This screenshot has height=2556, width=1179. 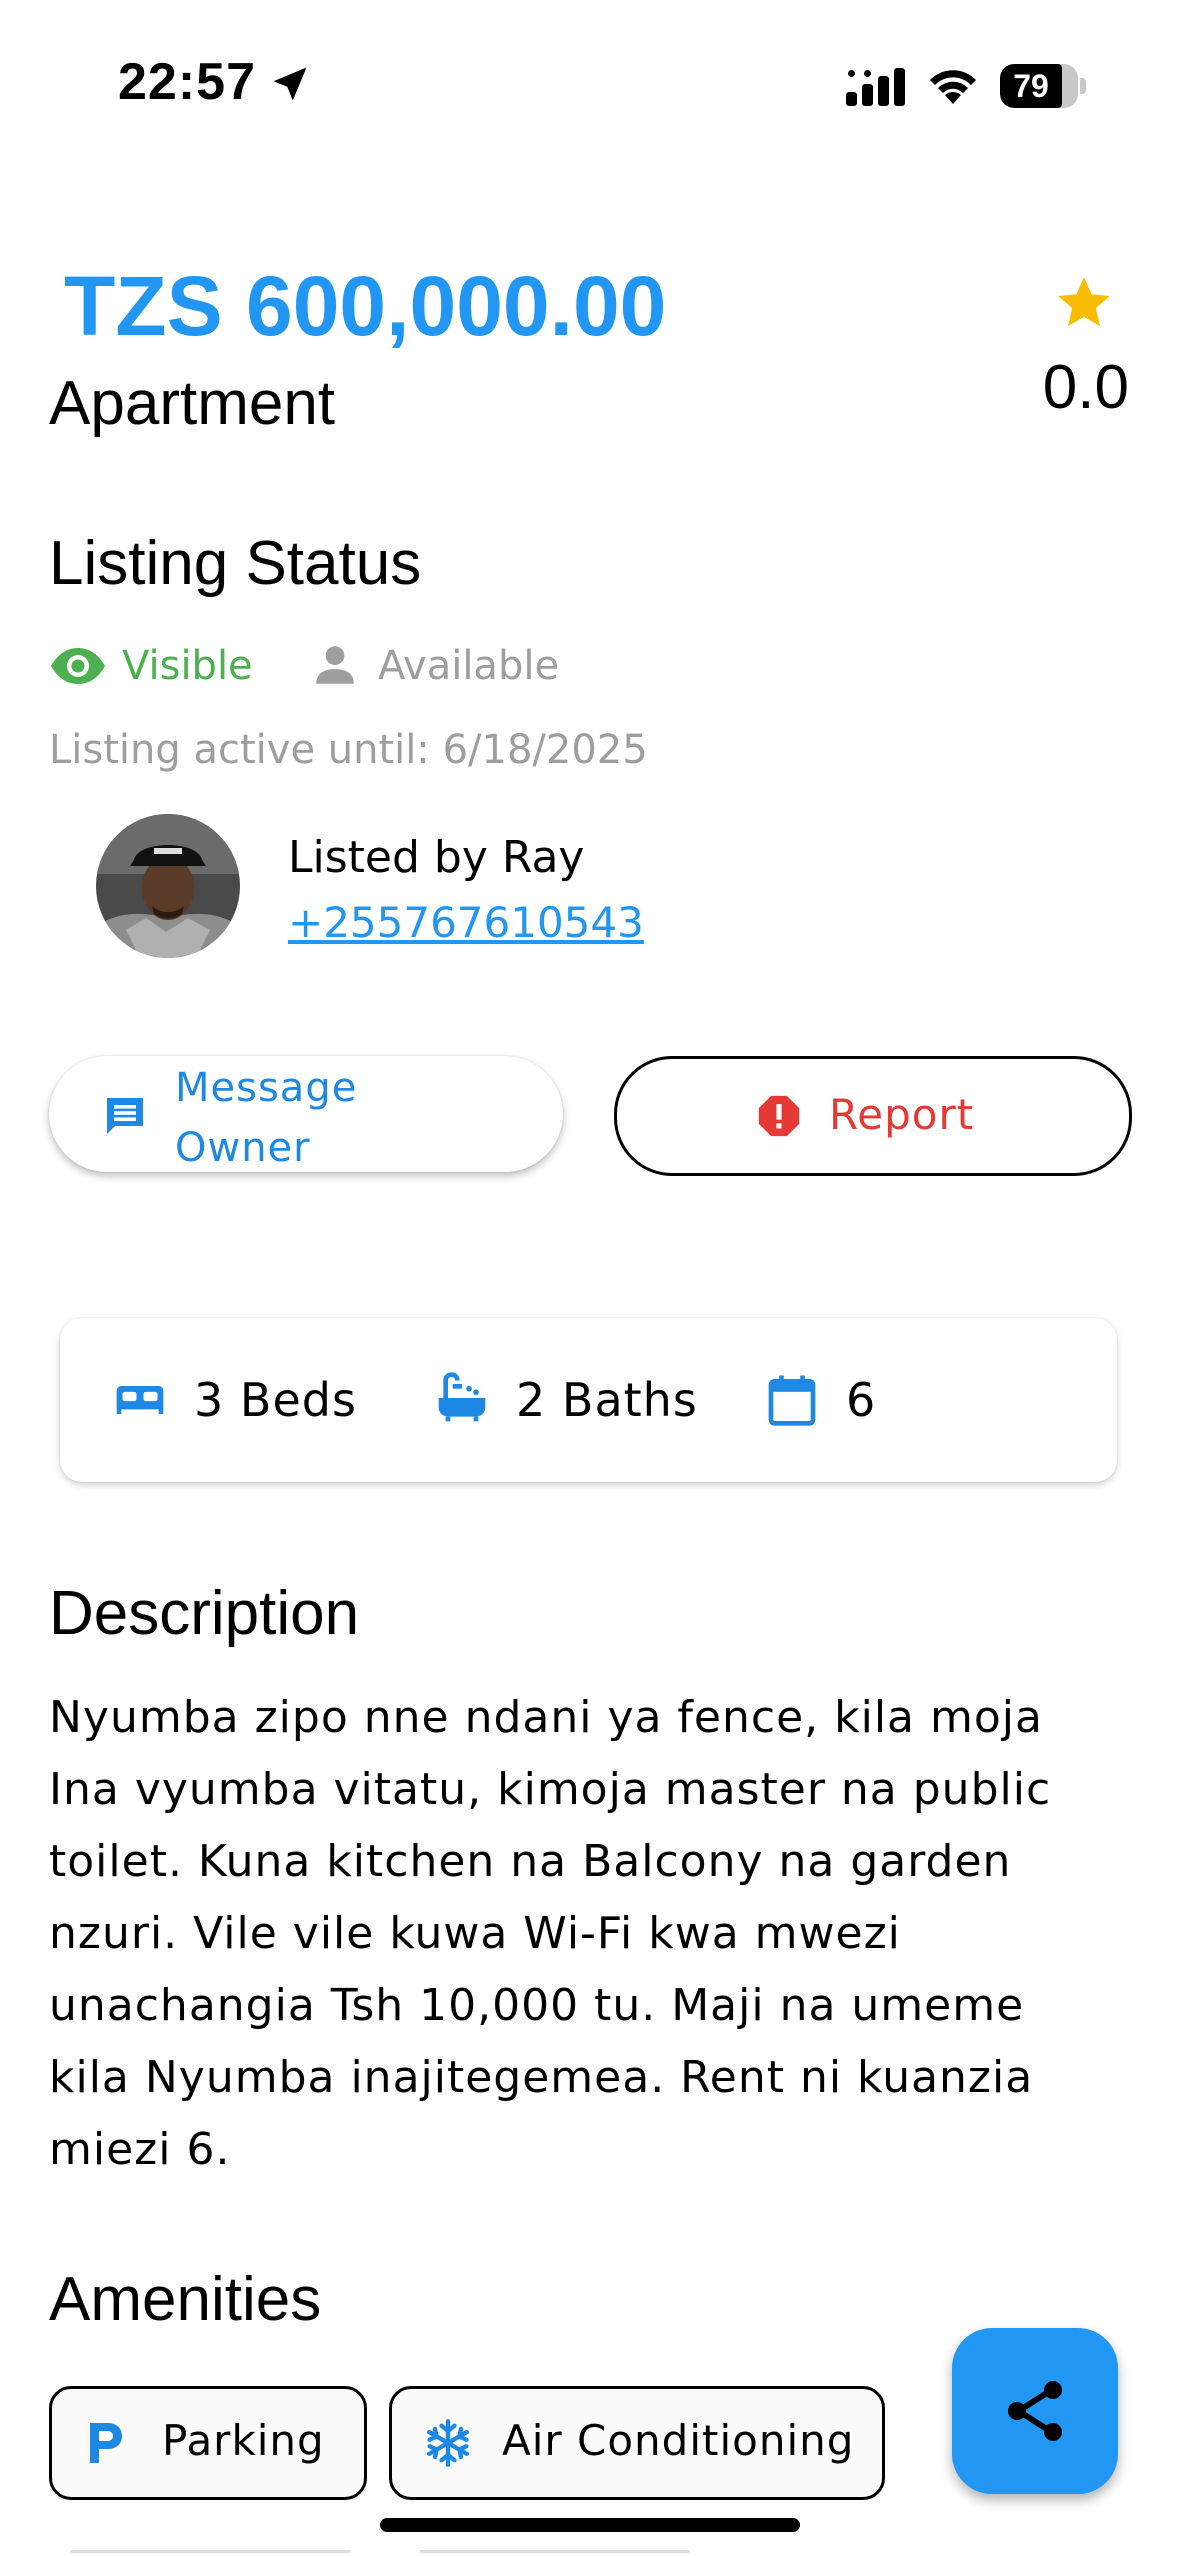 What do you see at coordinates (436, 857) in the screenshot?
I see `listed-by: Listed by Ray` at bounding box center [436, 857].